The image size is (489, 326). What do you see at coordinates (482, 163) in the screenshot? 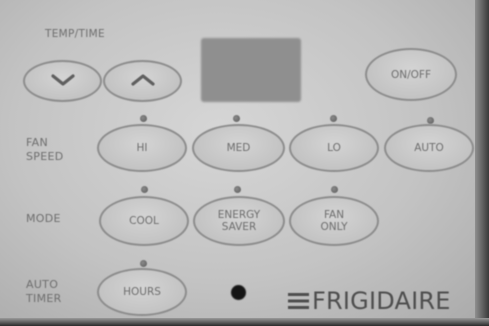
I see `panel-edge-right` at bounding box center [482, 163].